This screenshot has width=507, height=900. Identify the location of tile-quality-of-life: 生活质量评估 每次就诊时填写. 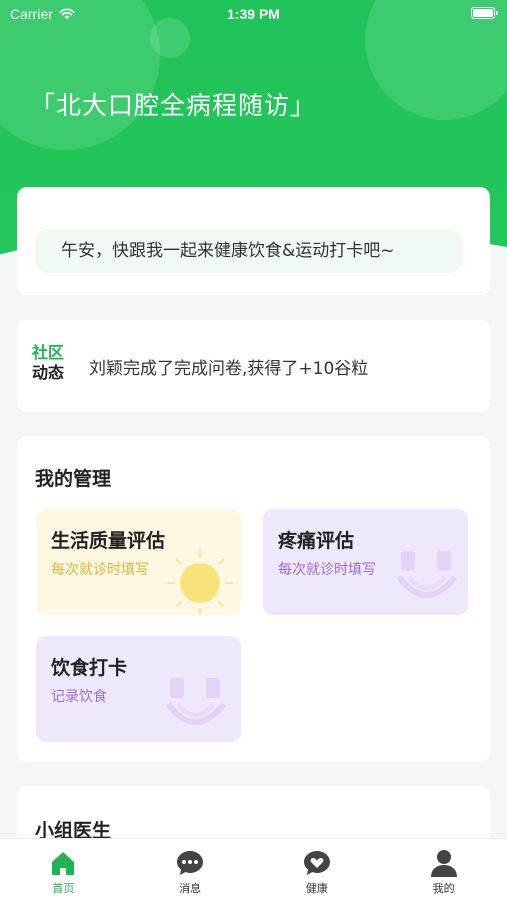
(138, 562).